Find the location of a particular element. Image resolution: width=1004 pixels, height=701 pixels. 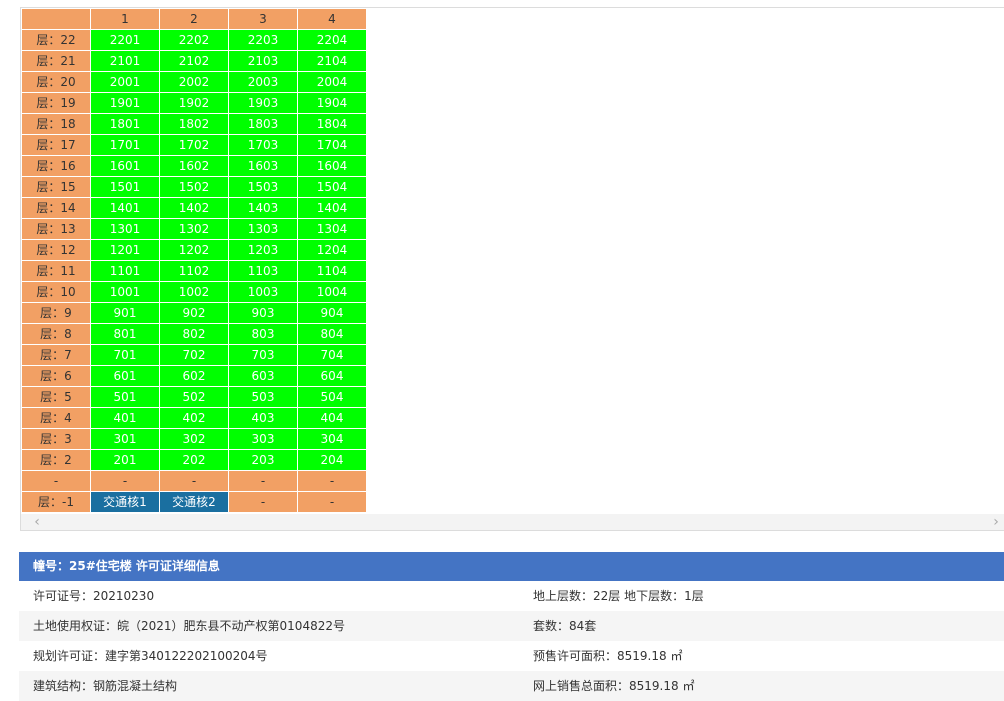

floor-label: 层：18 is located at coordinates (56, 124).